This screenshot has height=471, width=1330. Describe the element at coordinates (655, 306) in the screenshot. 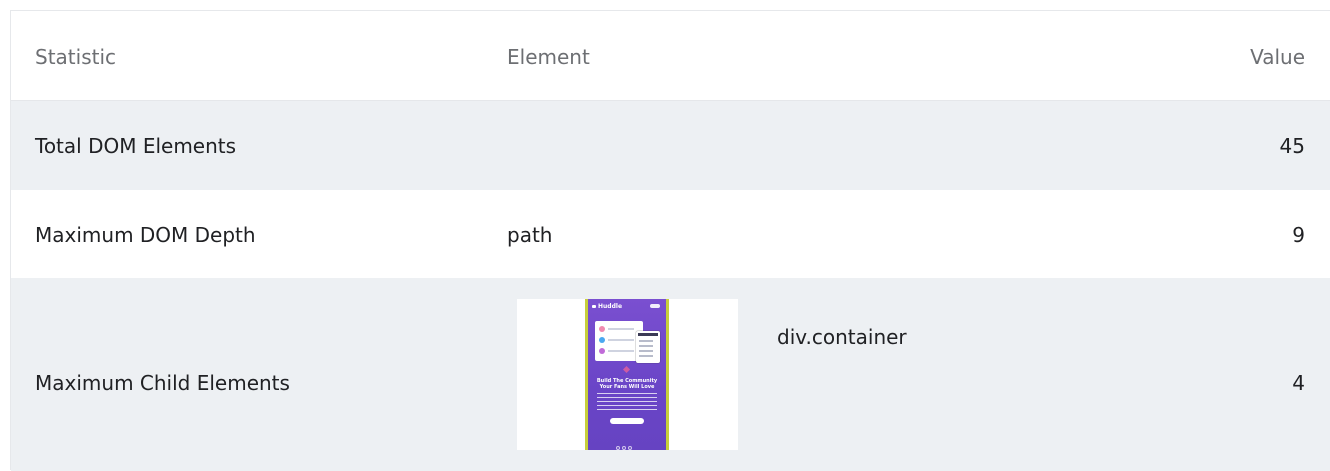

I see `toggle-icon` at that location.